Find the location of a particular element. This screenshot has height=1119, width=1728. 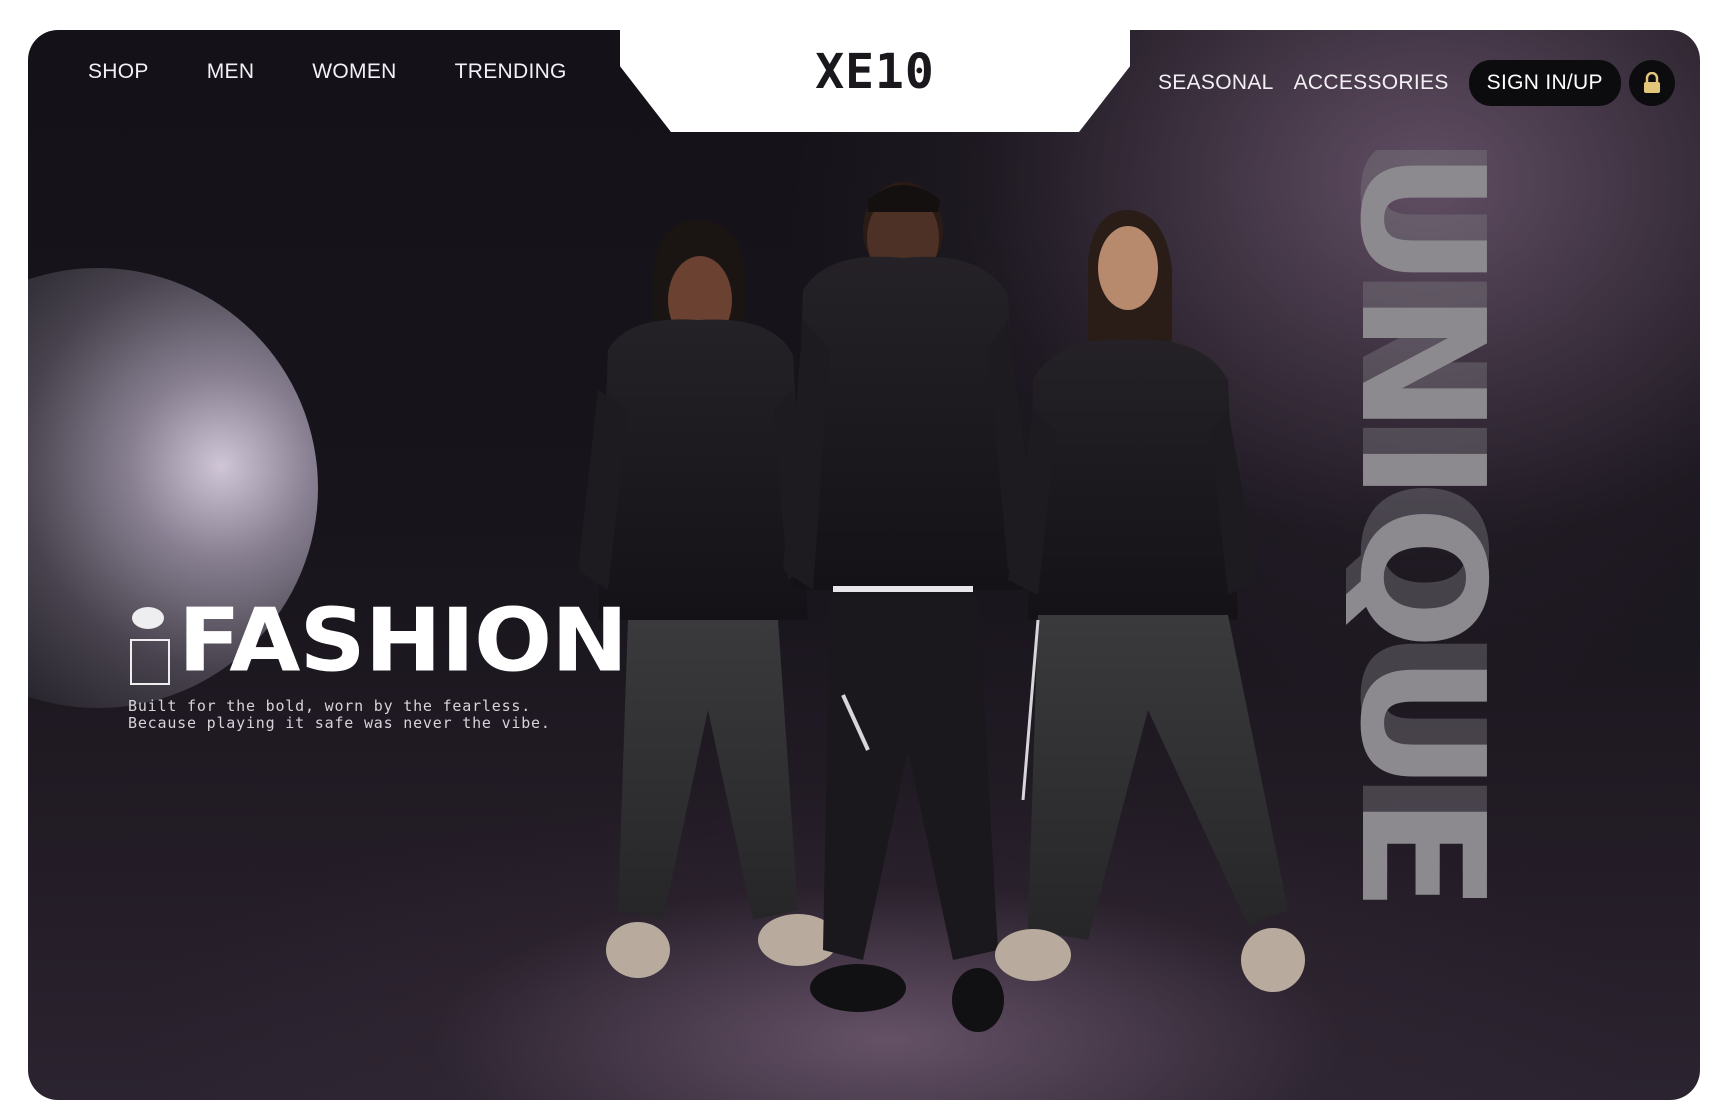

nav-trending: TRENDING is located at coordinates (511, 72).